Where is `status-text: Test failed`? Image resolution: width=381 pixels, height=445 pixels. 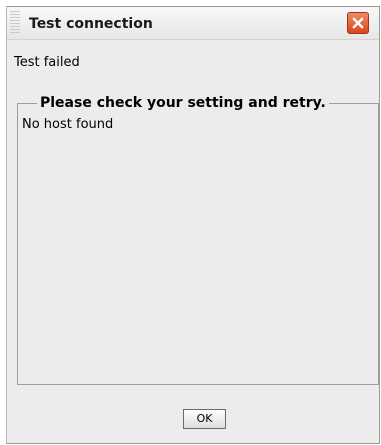
status-text: Test failed is located at coordinates (47, 62).